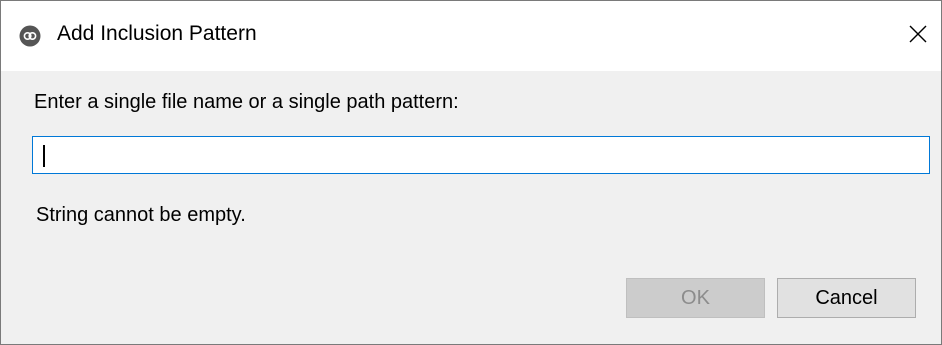 This screenshot has width=942, height=345. I want to click on text-caret, so click(44, 156).